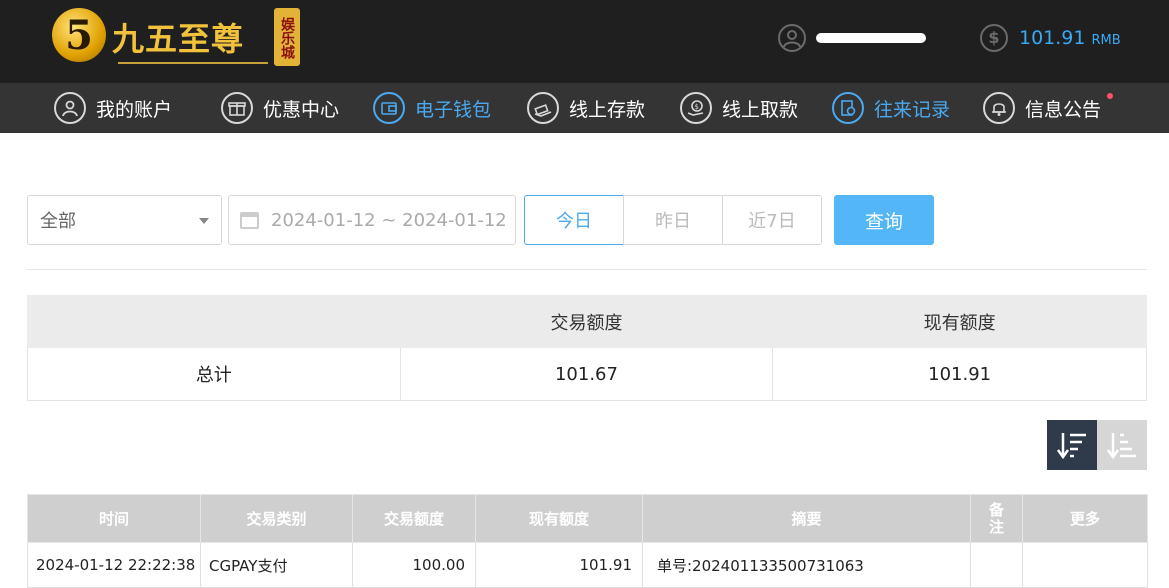  Describe the element at coordinates (114, 565) in the screenshot. I see `cell-time: 2024-01-12 22:22:38` at that location.